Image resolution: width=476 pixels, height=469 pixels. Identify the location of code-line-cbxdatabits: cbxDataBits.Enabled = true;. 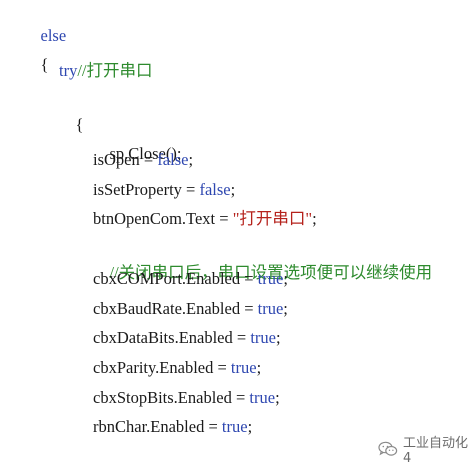
(187, 338).